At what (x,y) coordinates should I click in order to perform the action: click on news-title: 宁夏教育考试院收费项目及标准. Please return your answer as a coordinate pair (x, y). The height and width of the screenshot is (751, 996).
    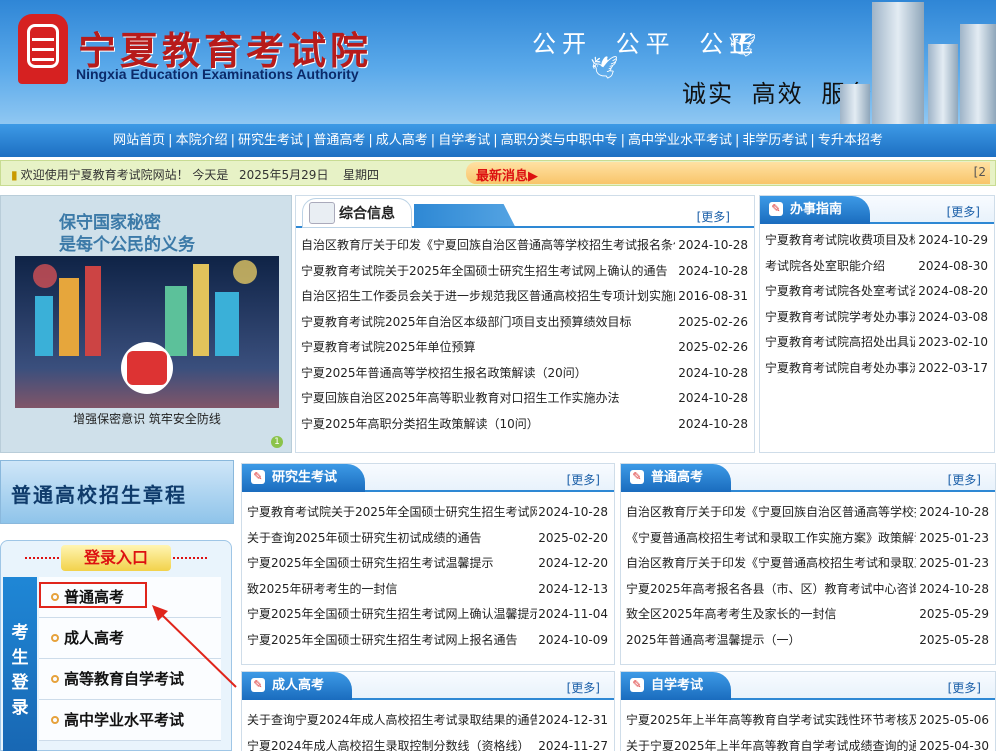
    Looking at the image, I should click on (840, 241).